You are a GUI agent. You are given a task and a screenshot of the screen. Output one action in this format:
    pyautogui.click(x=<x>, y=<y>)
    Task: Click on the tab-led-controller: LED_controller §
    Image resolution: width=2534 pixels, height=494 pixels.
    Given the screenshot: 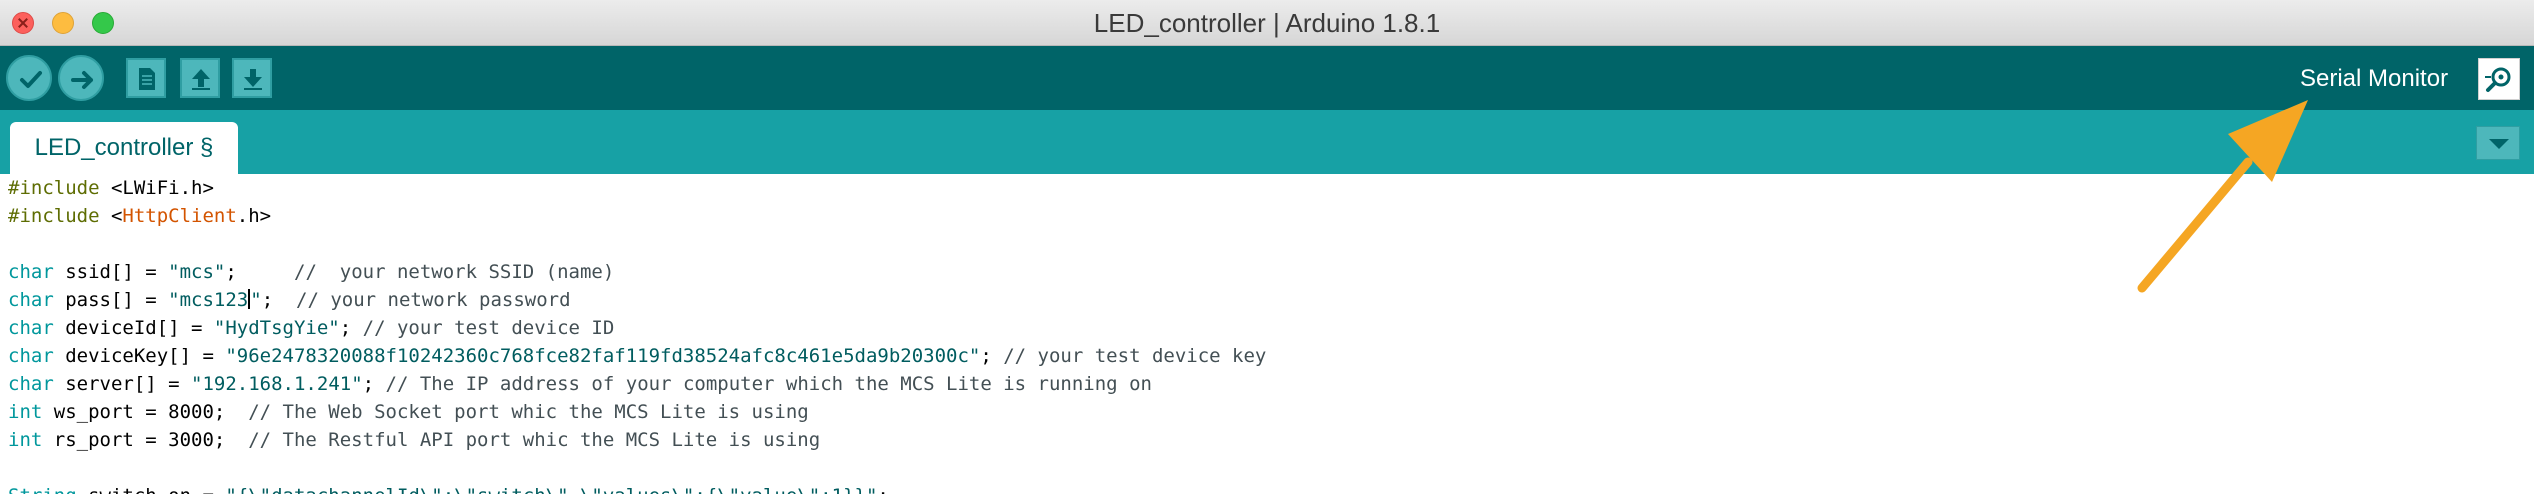 What is the action you would take?
    pyautogui.click(x=124, y=148)
    